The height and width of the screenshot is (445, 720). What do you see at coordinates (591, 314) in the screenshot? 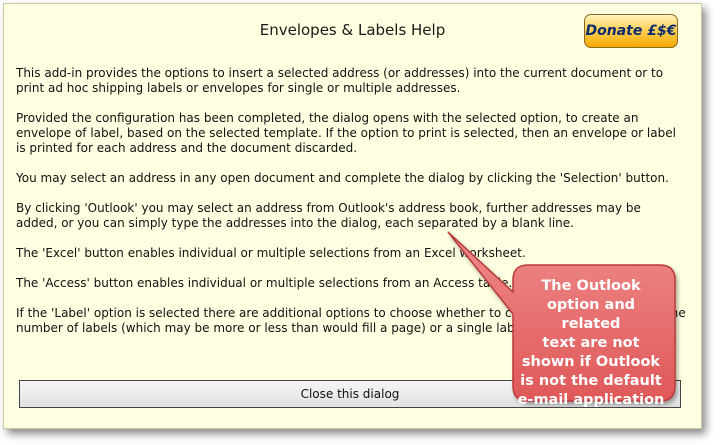
I see `callout-line: option and related` at bounding box center [591, 314].